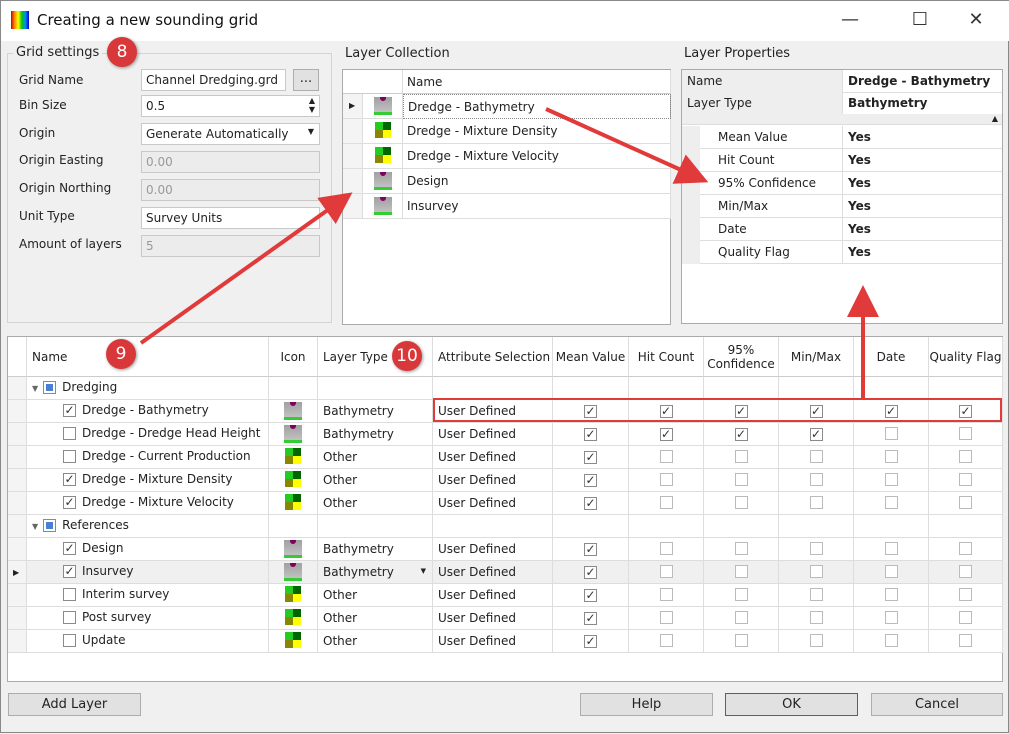  What do you see at coordinates (627, 145) in the screenshot?
I see `arrow-to-properties` at bounding box center [627, 145].